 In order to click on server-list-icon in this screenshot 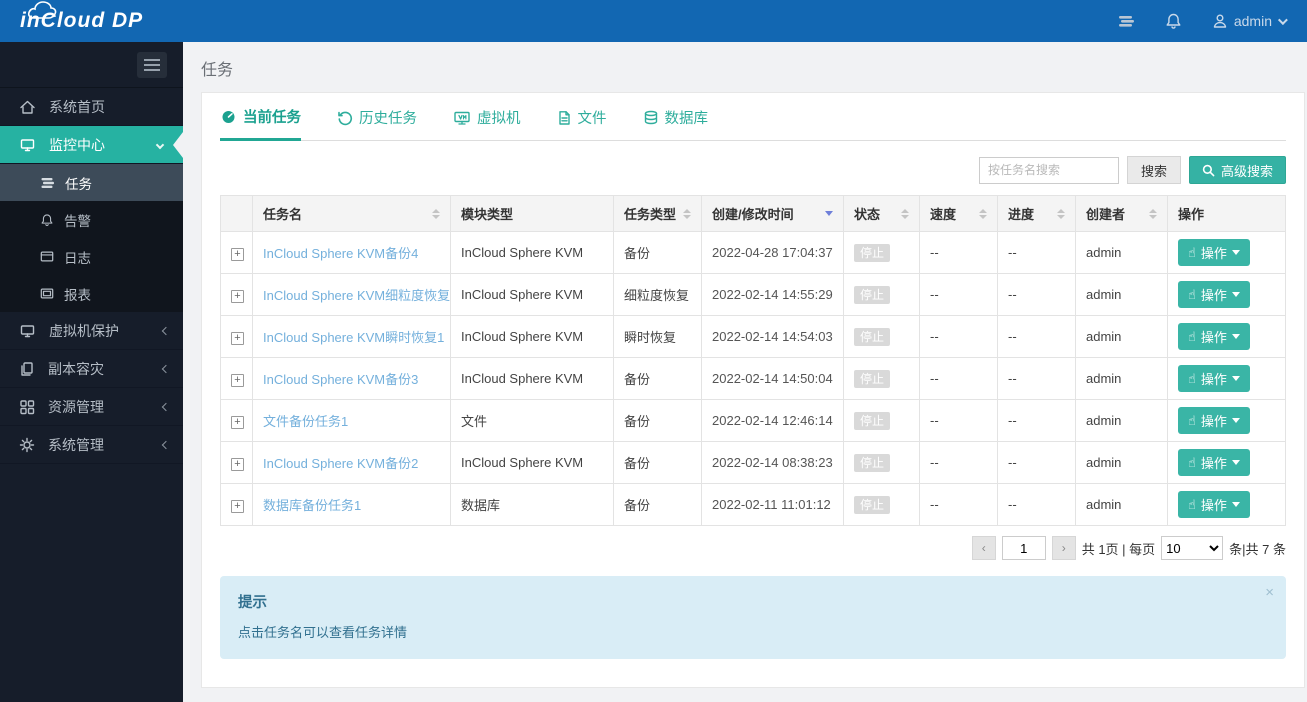, I will do `click(1126, 21)`.